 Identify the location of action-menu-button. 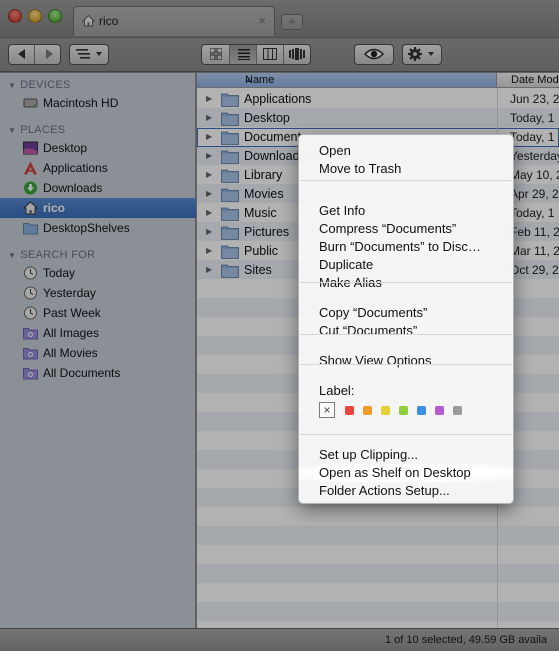
(422, 54).